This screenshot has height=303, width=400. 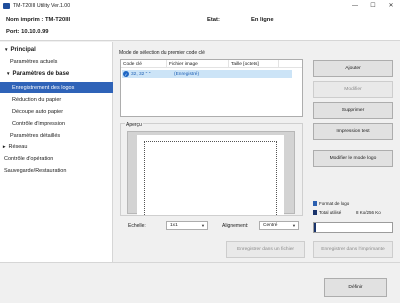 I want to click on alignment-select: Centré ▼, so click(x=279, y=225).